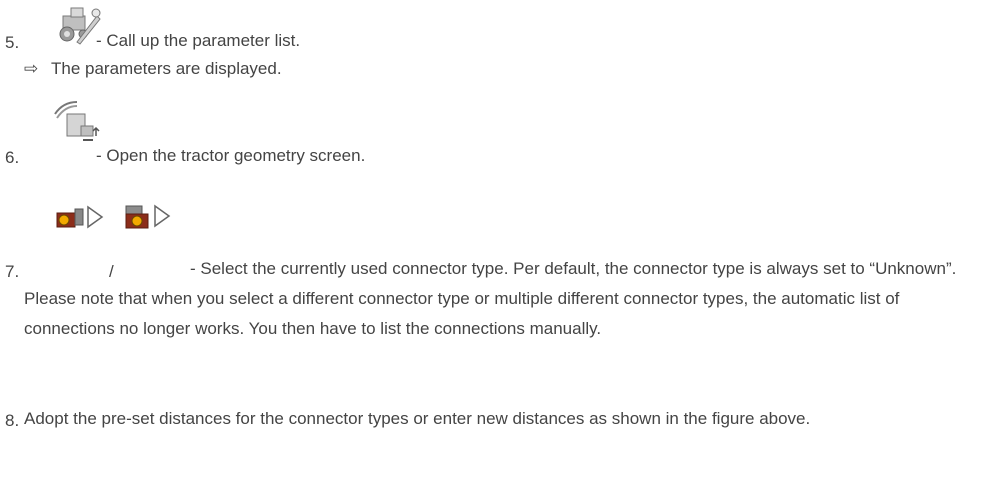 The height and width of the screenshot is (481, 995). I want to click on step-text: - Call up the parameter list., so click(198, 40).